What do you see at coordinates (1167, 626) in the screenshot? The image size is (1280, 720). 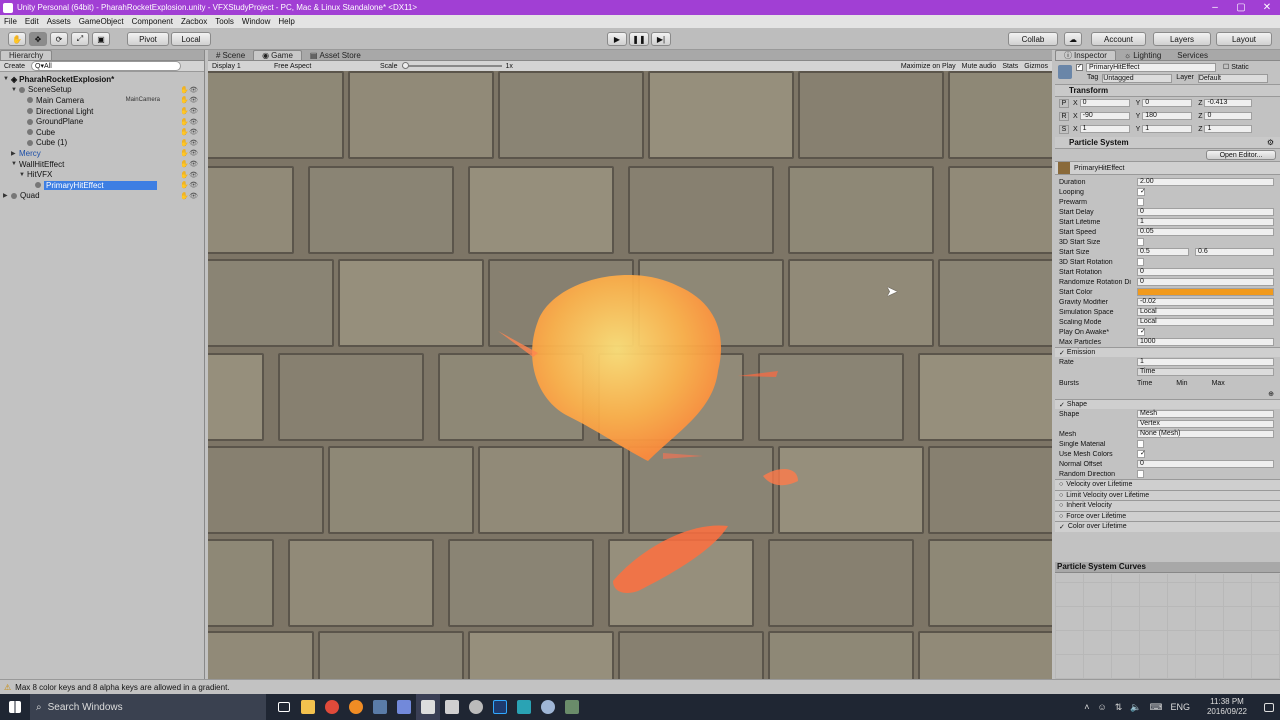 I see `curve-editor-grid` at bounding box center [1167, 626].